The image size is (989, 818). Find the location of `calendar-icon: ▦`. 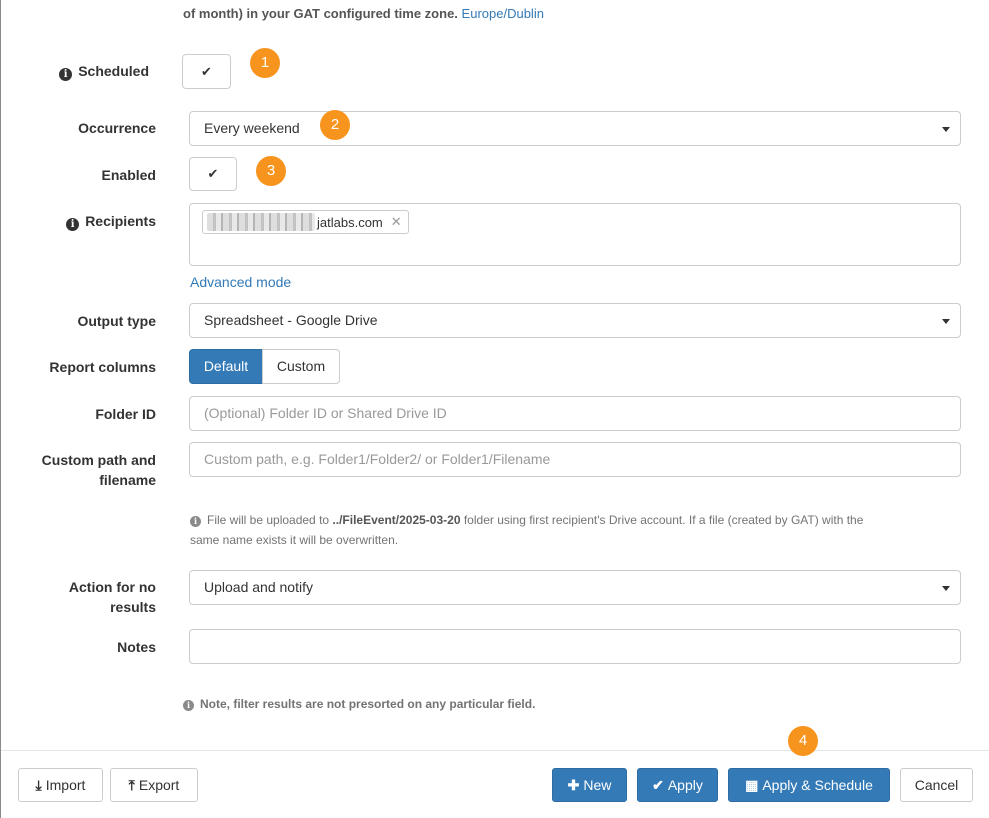

calendar-icon: ▦ is located at coordinates (752, 785).